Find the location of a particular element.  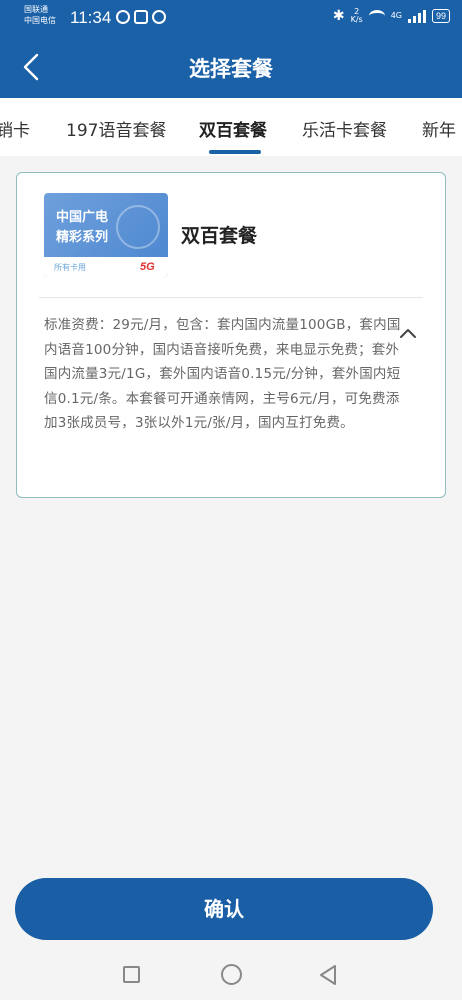

home-button is located at coordinates (231, 974).